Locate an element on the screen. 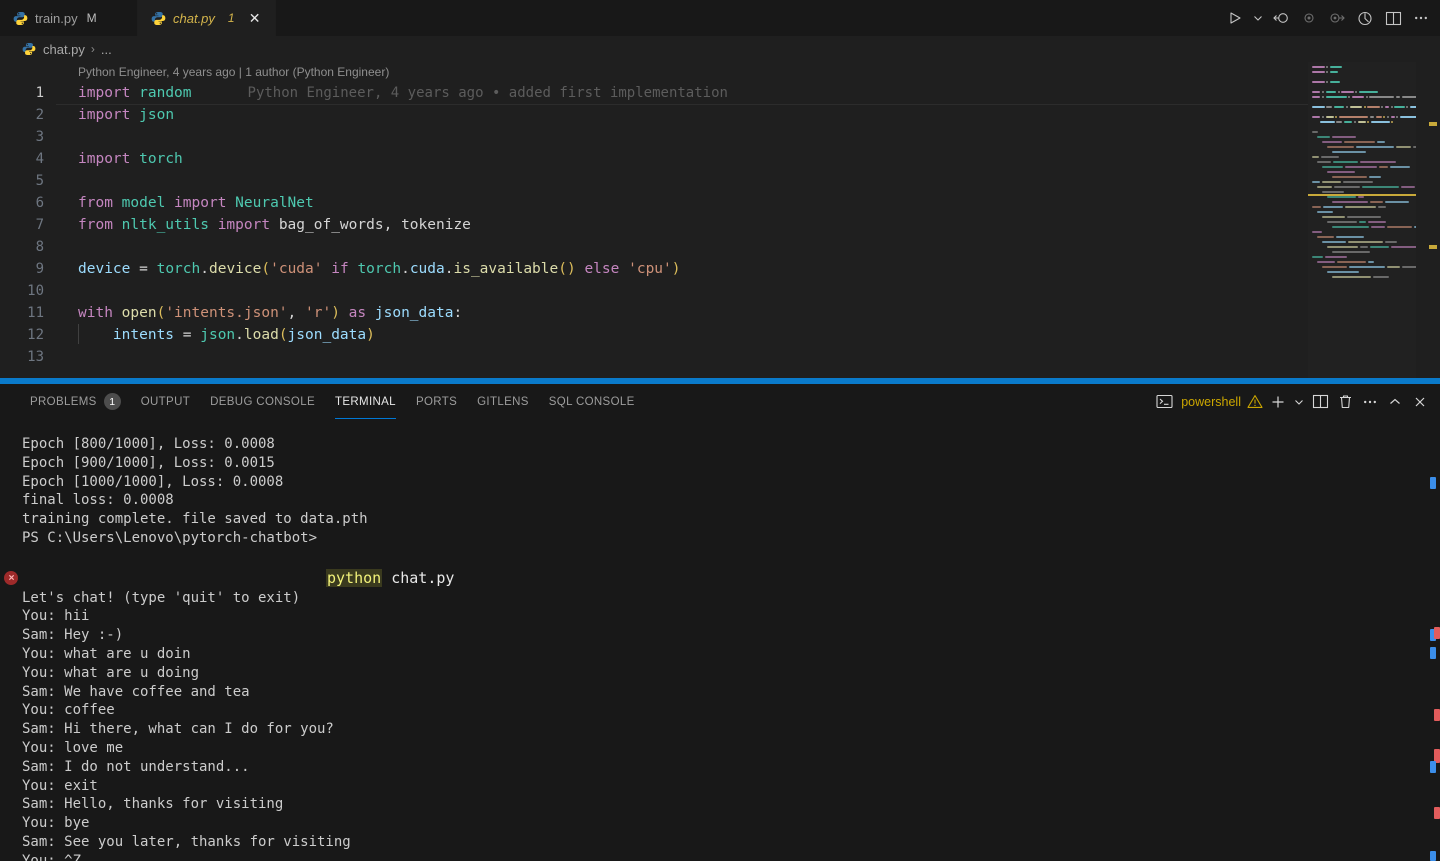 This screenshot has height=861, width=1440. editor-minimap is located at coordinates (1362, 220).